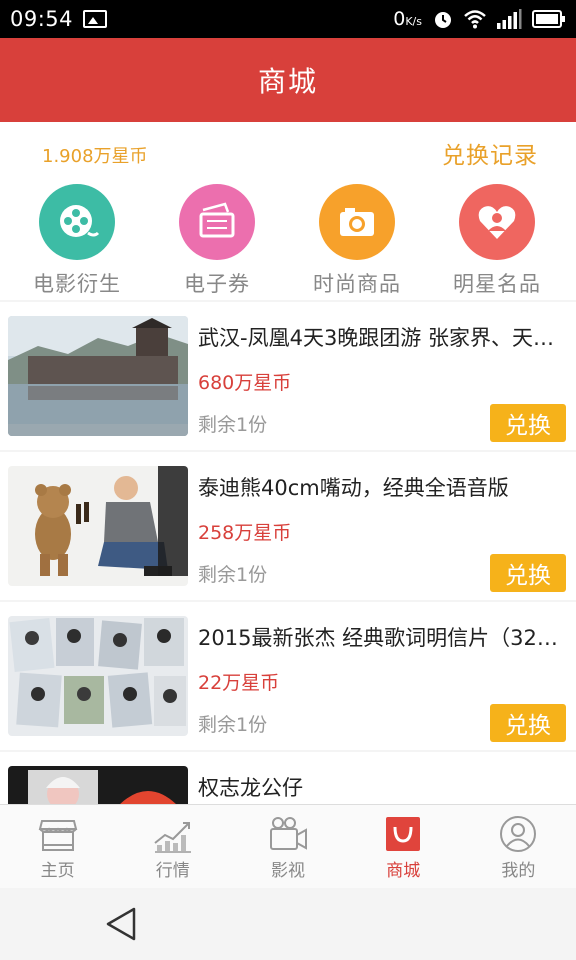 The image size is (576, 960). Describe the element at coordinates (217, 222) in the screenshot. I see `ticket-icon` at that location.